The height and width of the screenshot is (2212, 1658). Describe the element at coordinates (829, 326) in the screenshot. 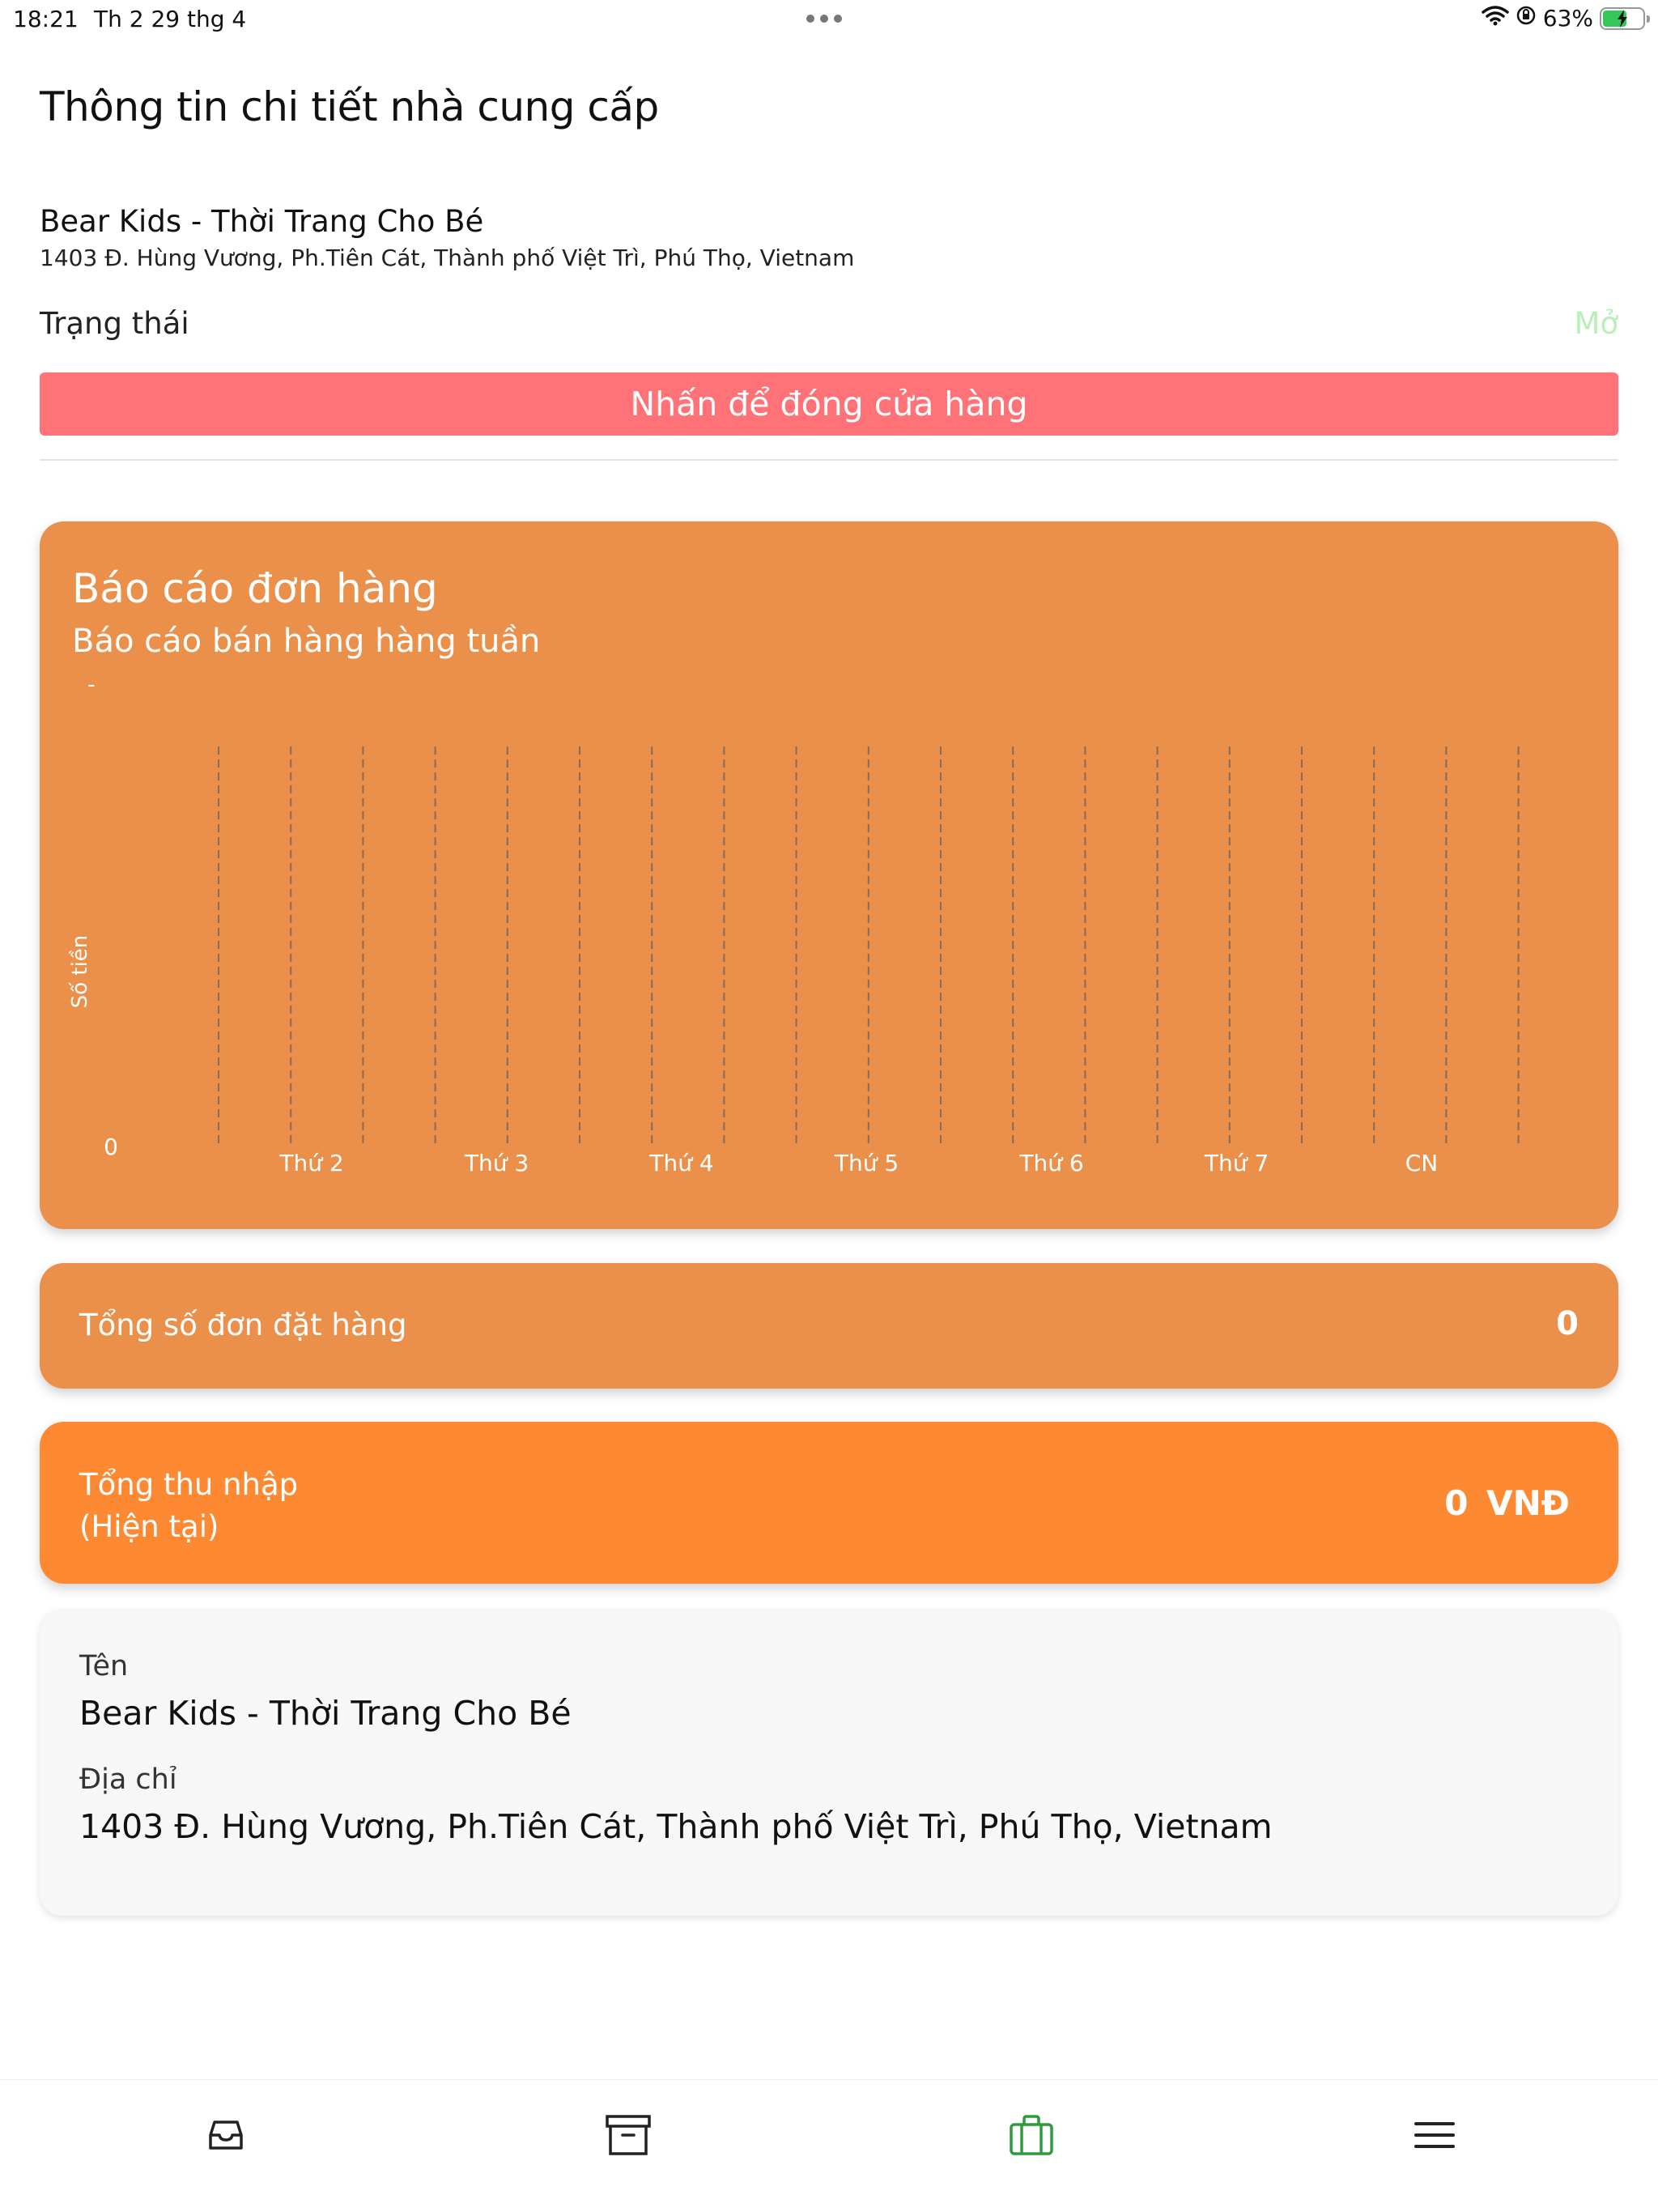

I see `store-status-row: Trạng thái Mở` at that location.